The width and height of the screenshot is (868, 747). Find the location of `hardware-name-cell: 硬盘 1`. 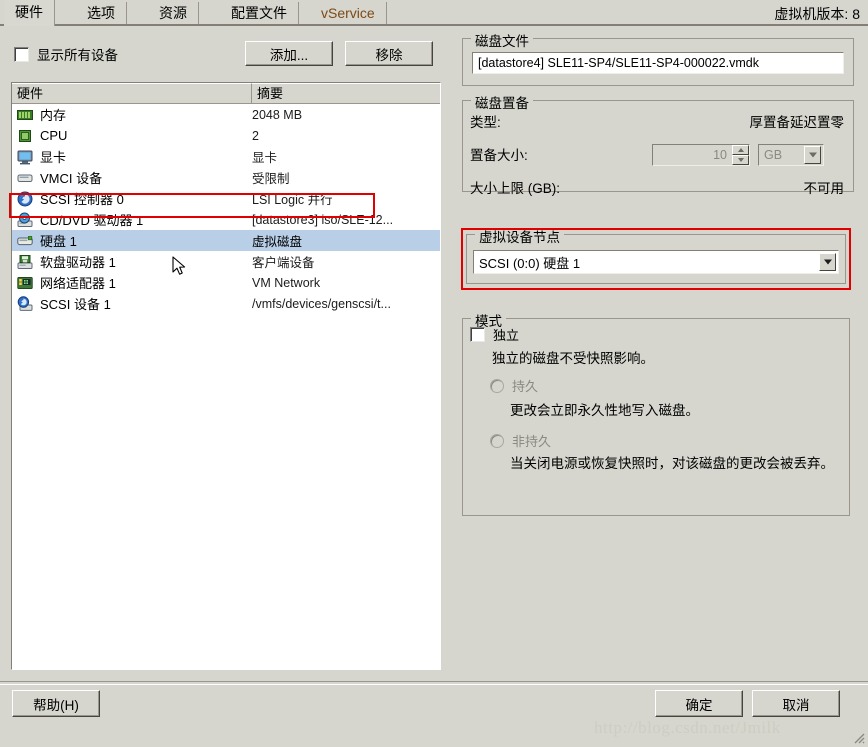

hardware-name-cell: 硬盘 1 is located at coordinates (132, 240).